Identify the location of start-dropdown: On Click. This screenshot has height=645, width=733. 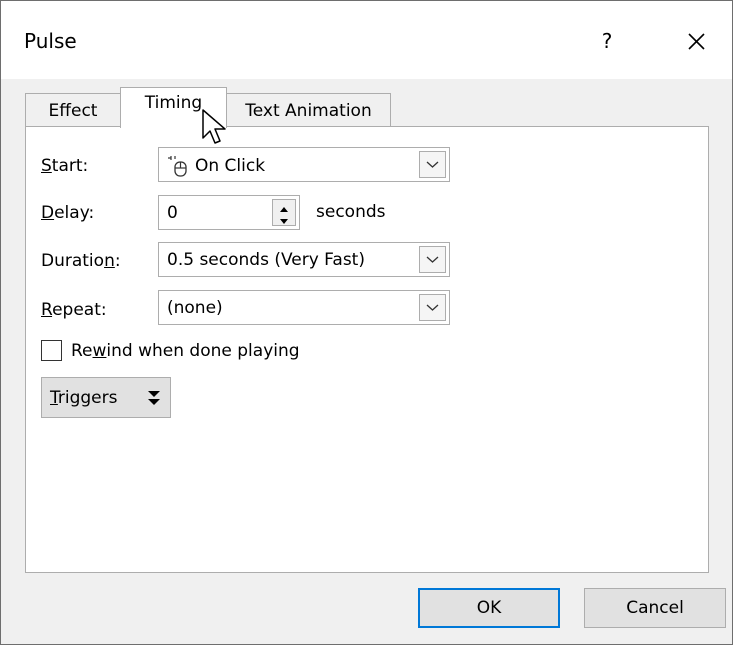
(304, 164).